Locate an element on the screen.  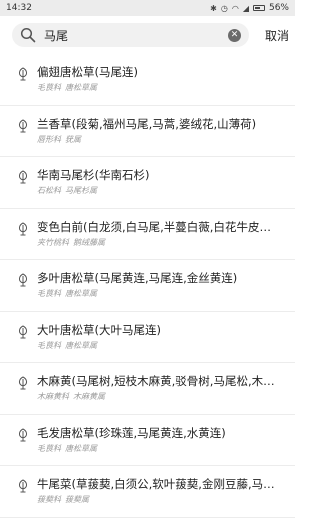
battery-percent: 56% is located at coordinates (278, 8).